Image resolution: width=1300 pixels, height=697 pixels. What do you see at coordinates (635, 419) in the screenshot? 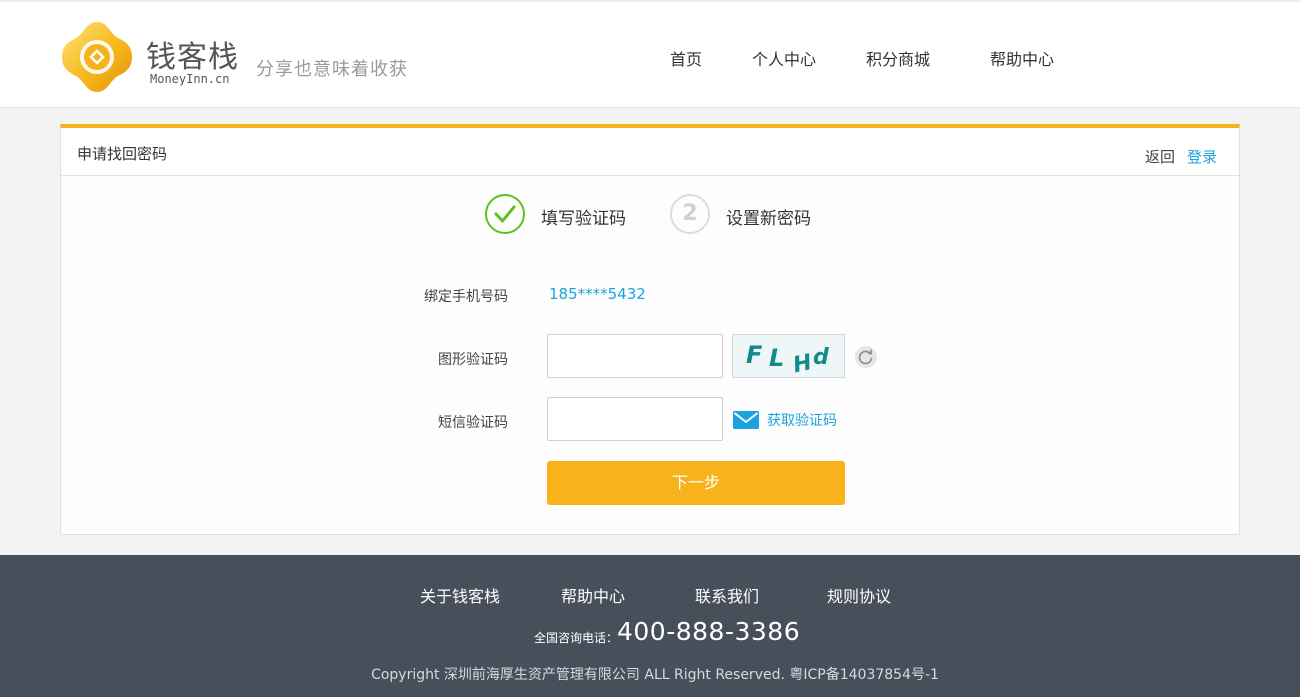
I see `sms-code-input` at bounding box center [635, 419].